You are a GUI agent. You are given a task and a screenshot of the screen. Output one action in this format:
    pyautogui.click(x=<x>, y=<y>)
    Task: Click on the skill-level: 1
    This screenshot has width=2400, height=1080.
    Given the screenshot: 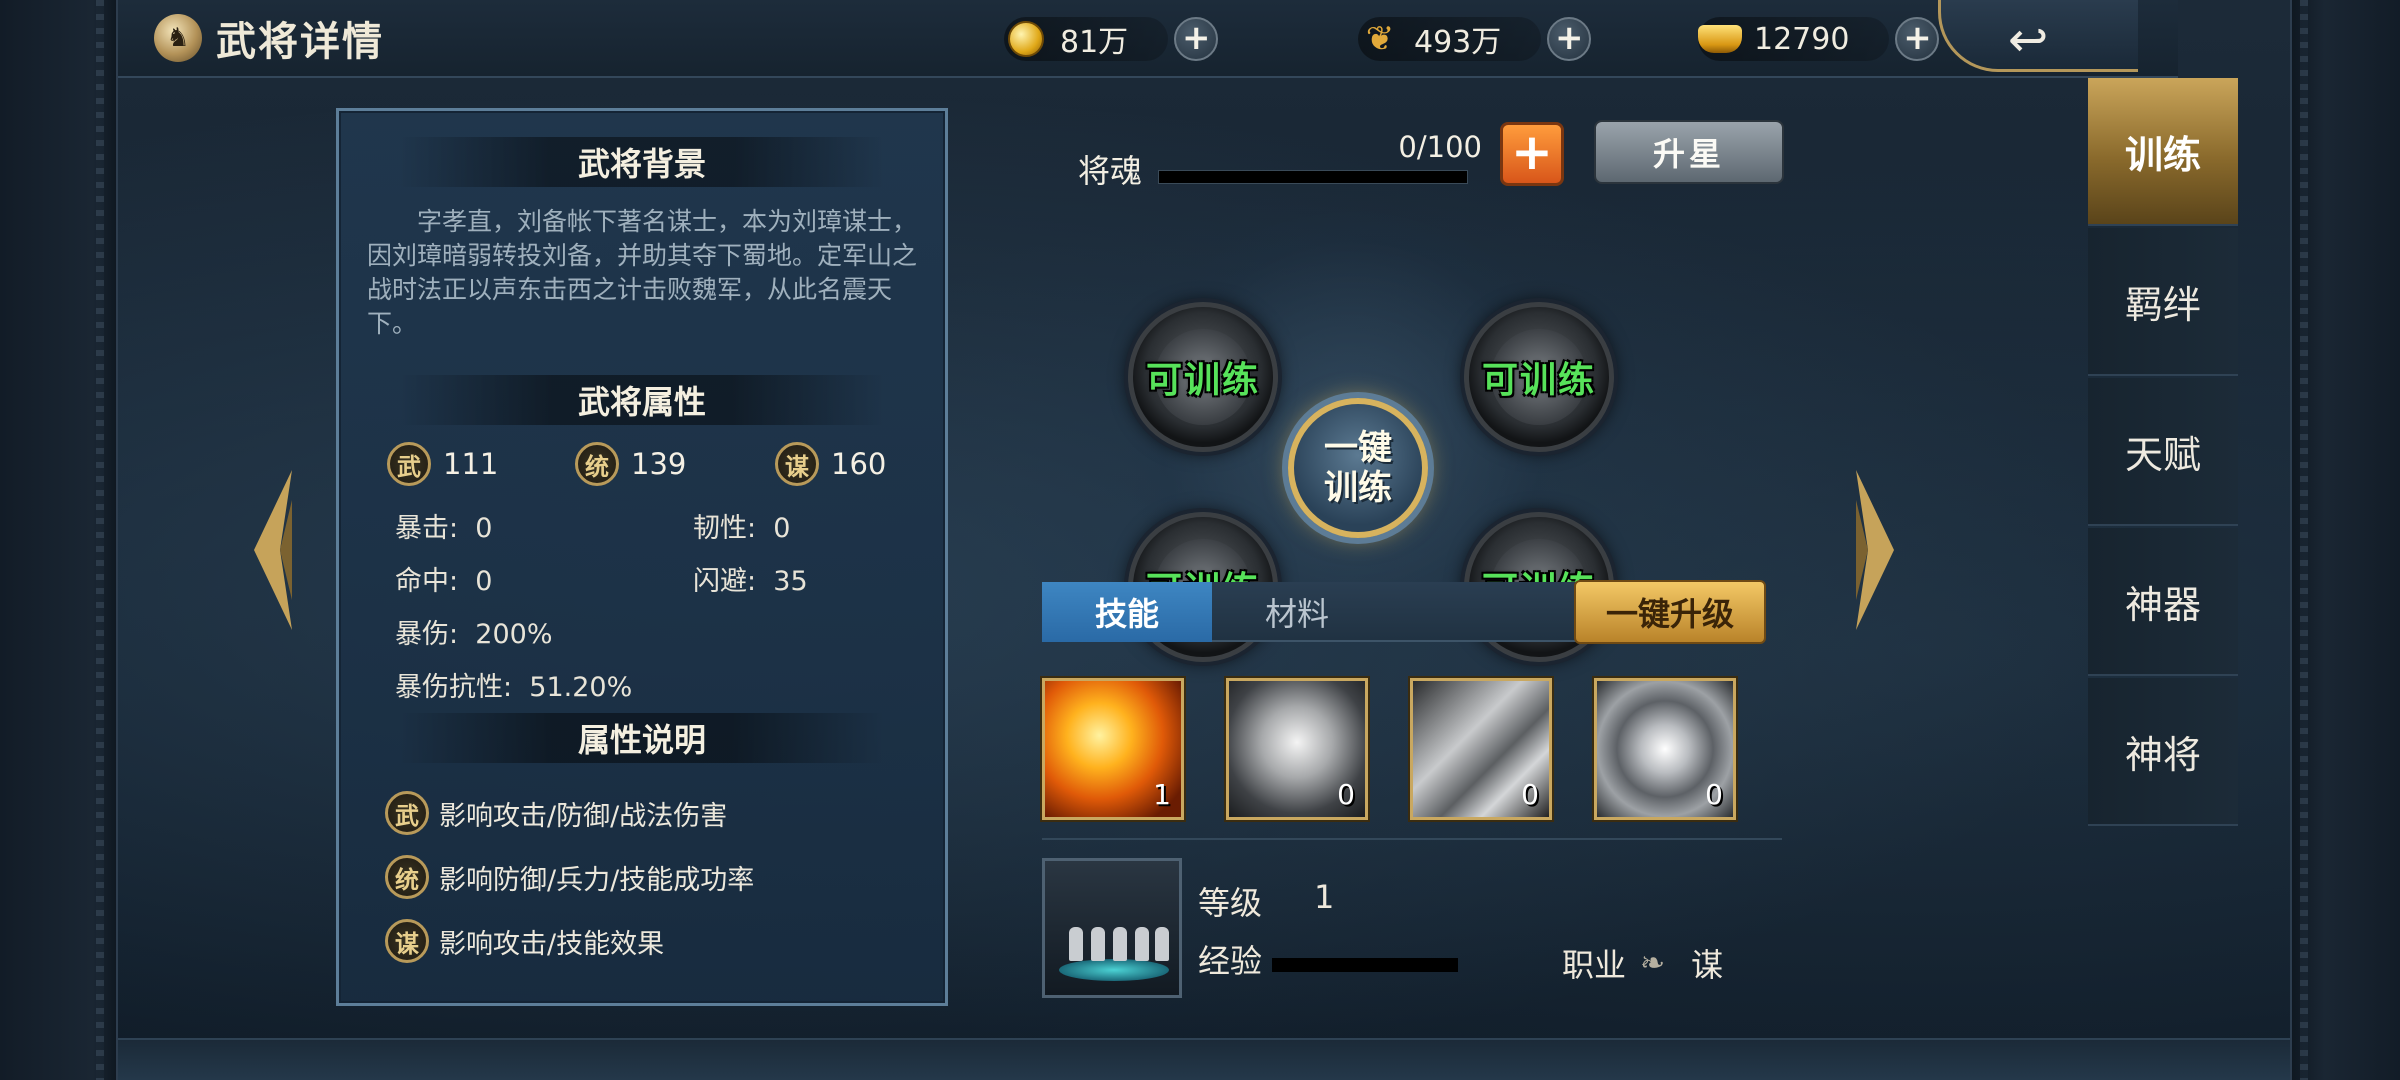 What is the action you would take?
    pyautogui.click(x=1162, y=794)
    